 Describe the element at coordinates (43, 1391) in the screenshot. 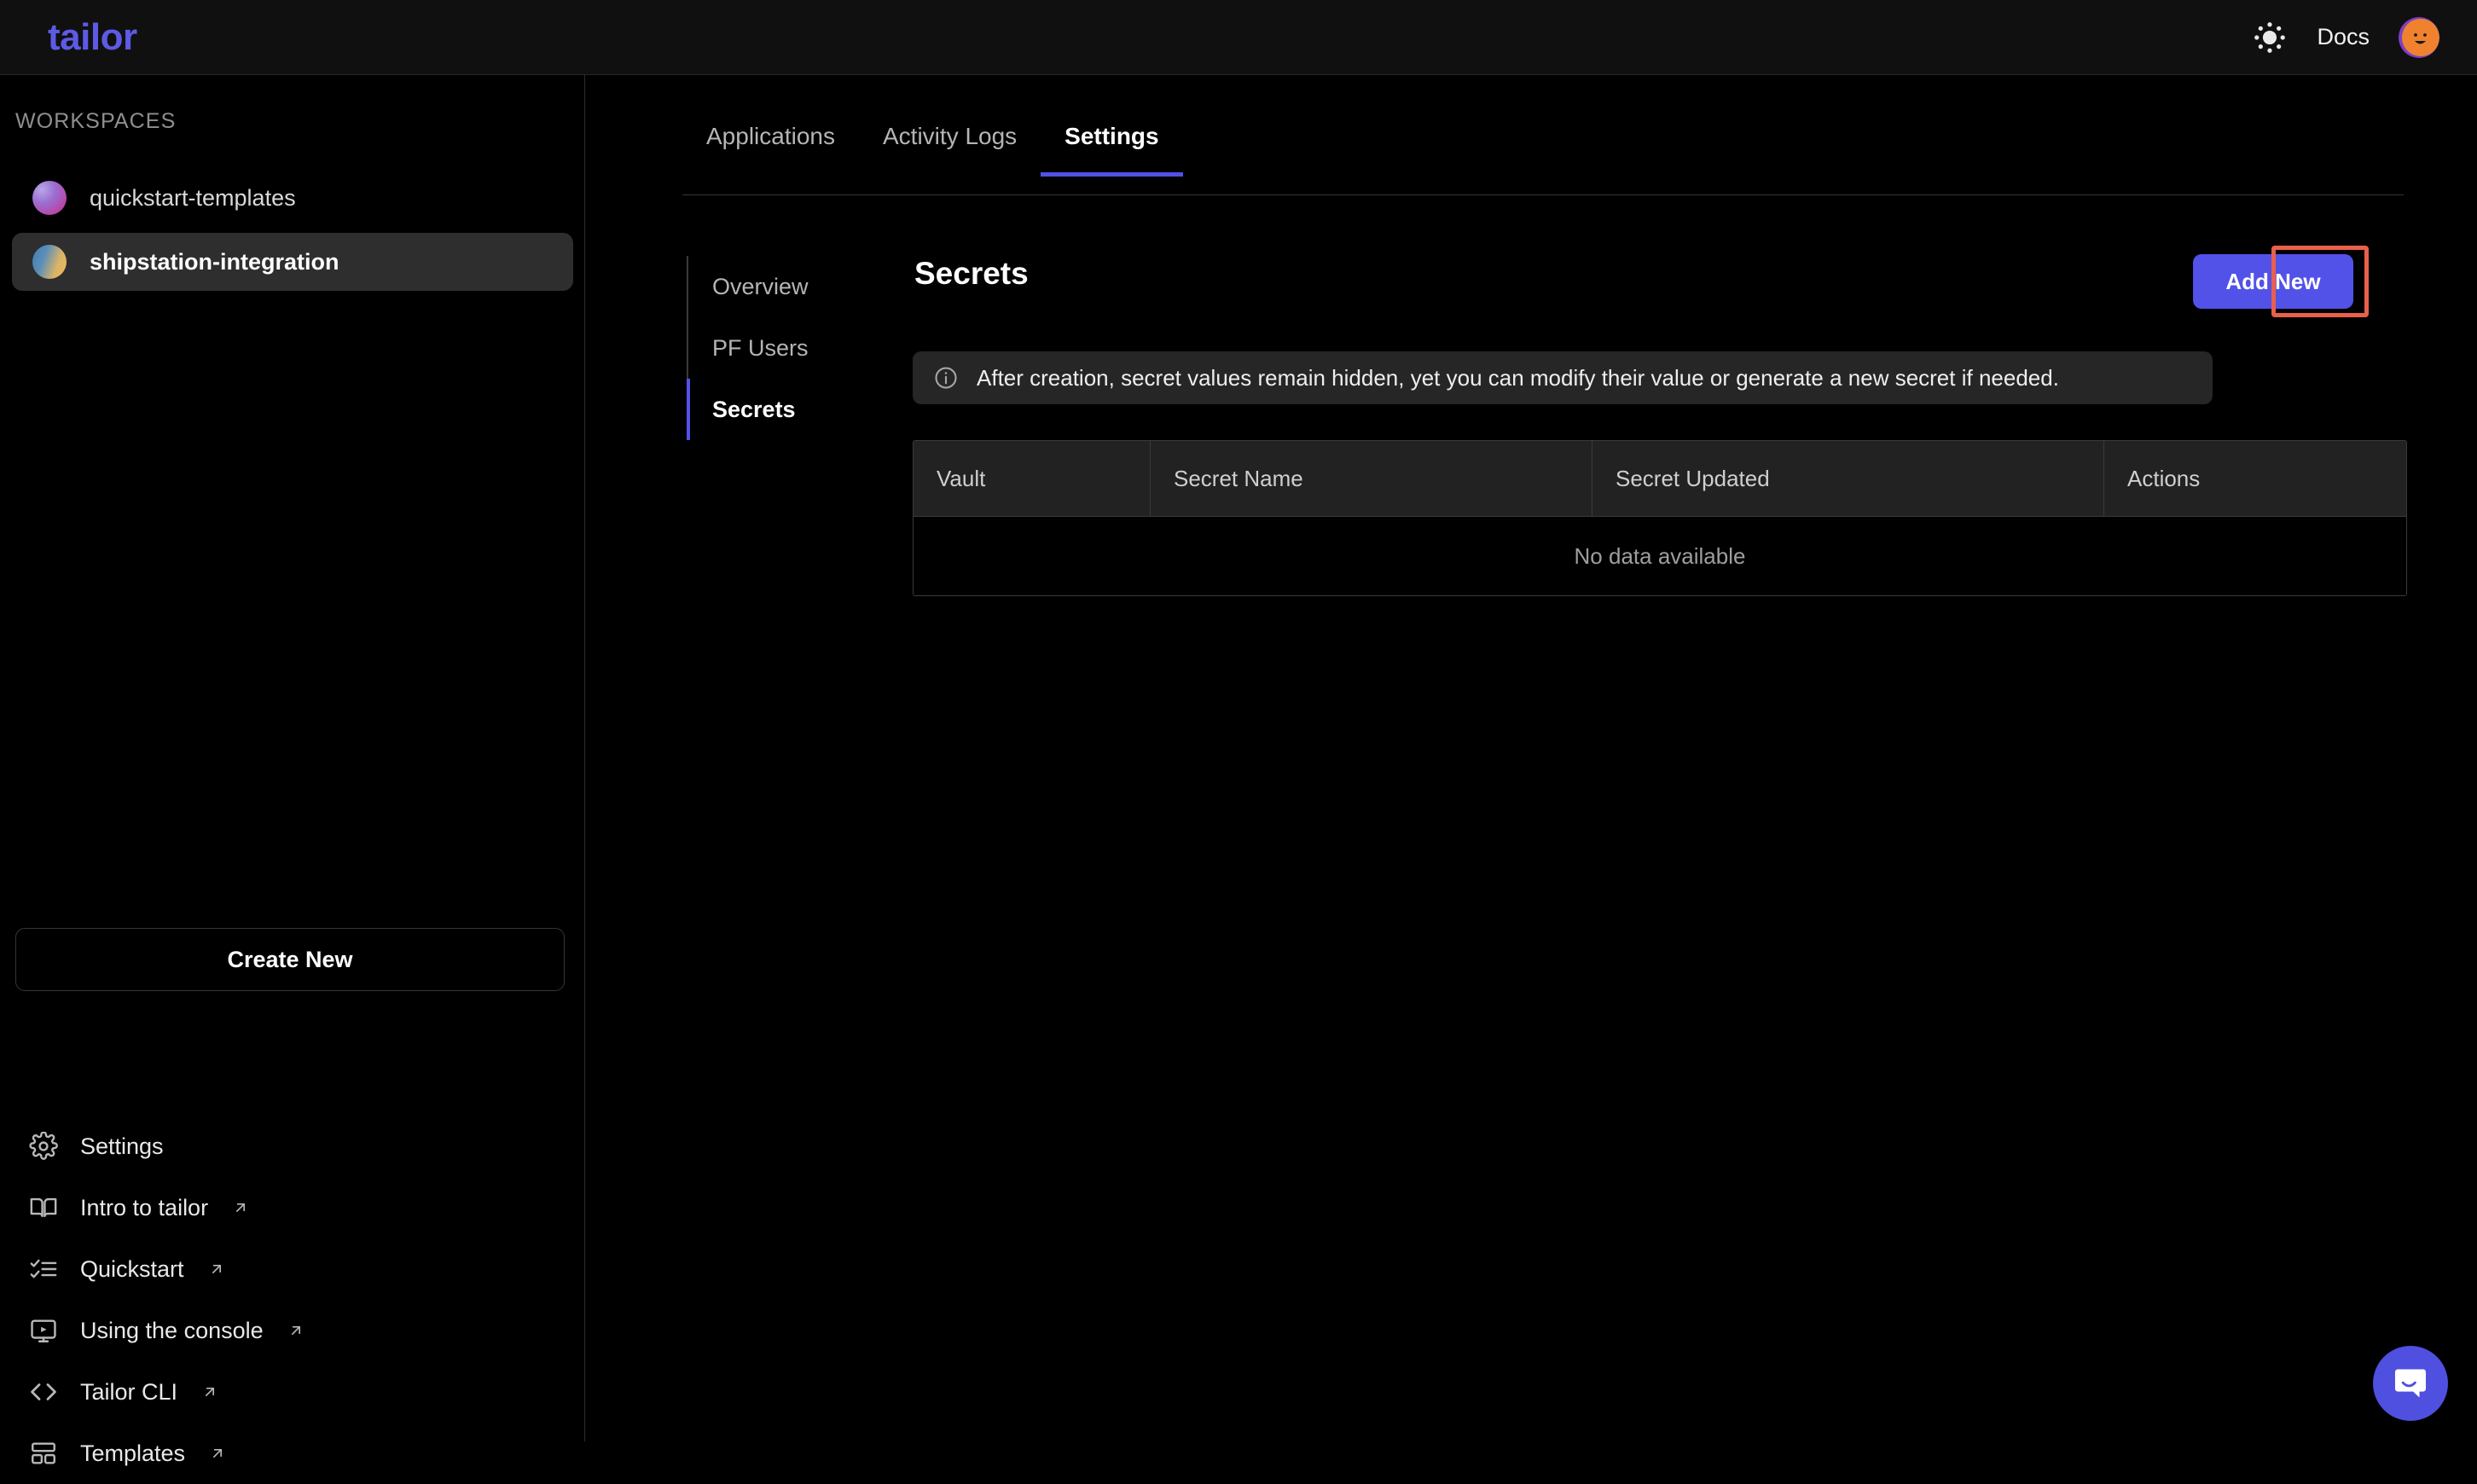

I see `code-brackets-icon` at that location.